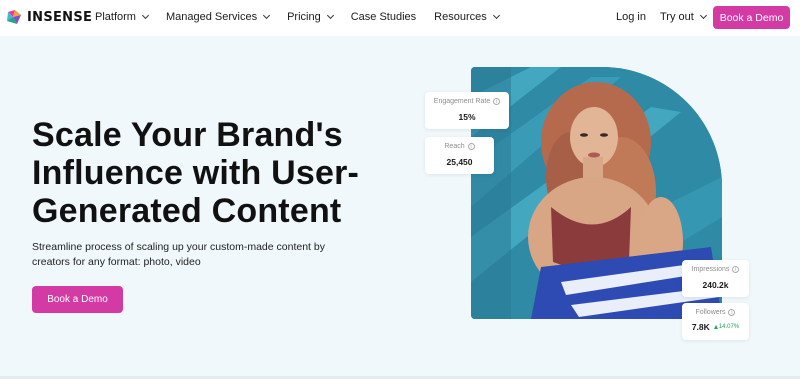  Describe the element at coordinates (467, 117) in the screenshot. I see `stat-value: 15%` at that location.